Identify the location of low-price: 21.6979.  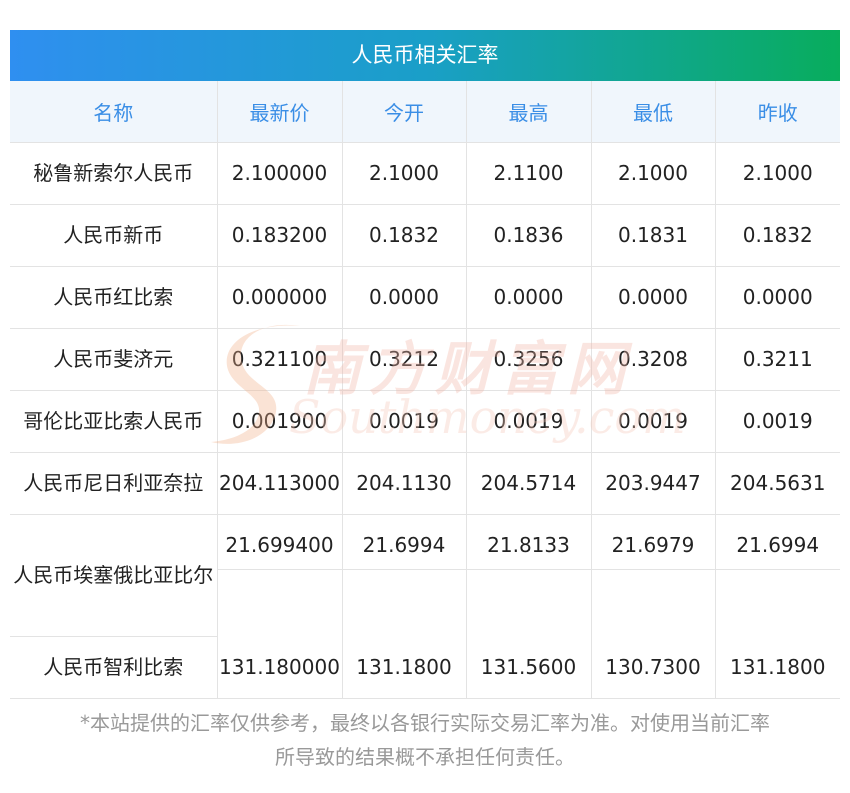
(653, 575).